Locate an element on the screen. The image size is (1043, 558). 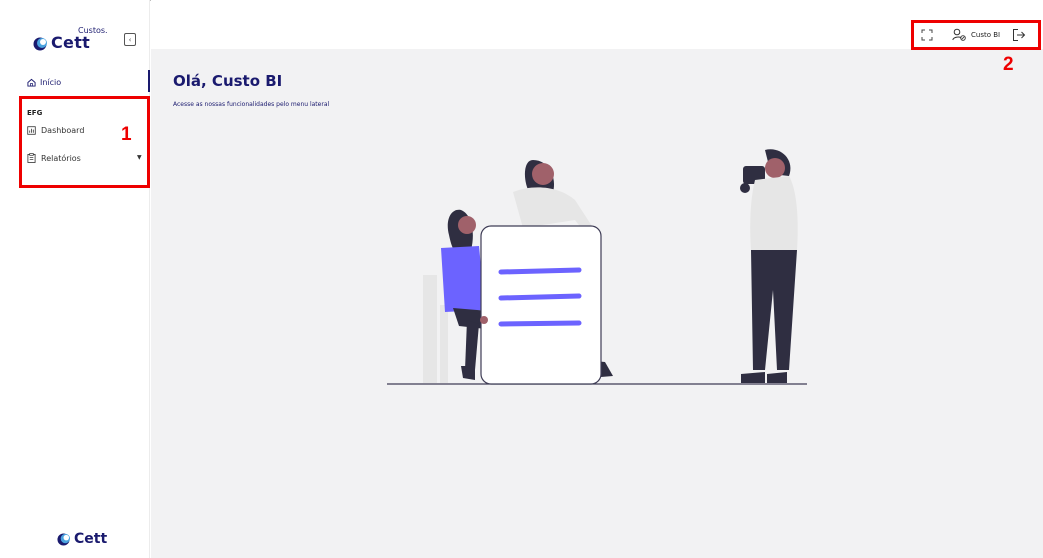
annotation-label-1: 1 is located at coordinates (126, 134).